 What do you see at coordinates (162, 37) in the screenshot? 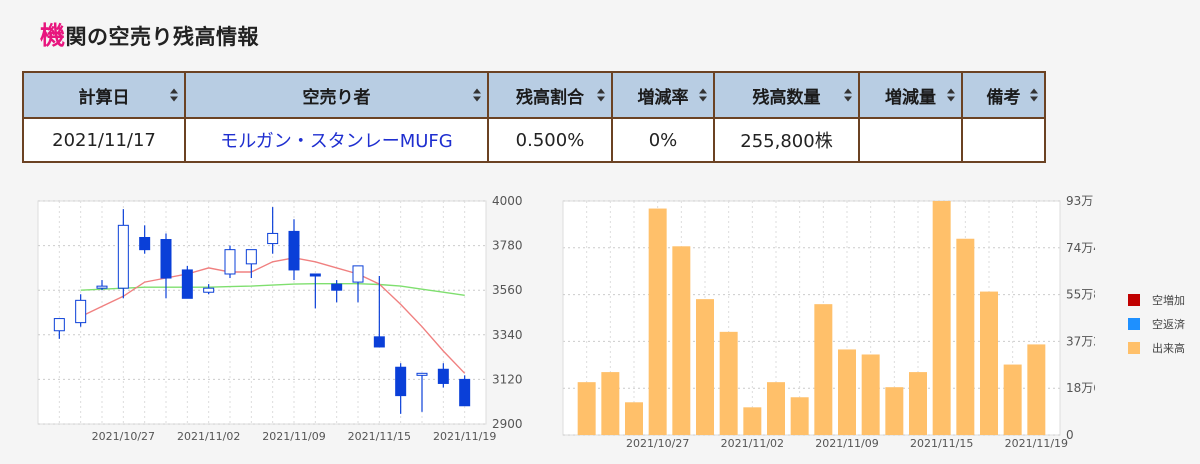
I see `page-title-text: 関の空売り残高情報` at bounding box center [162, 37].